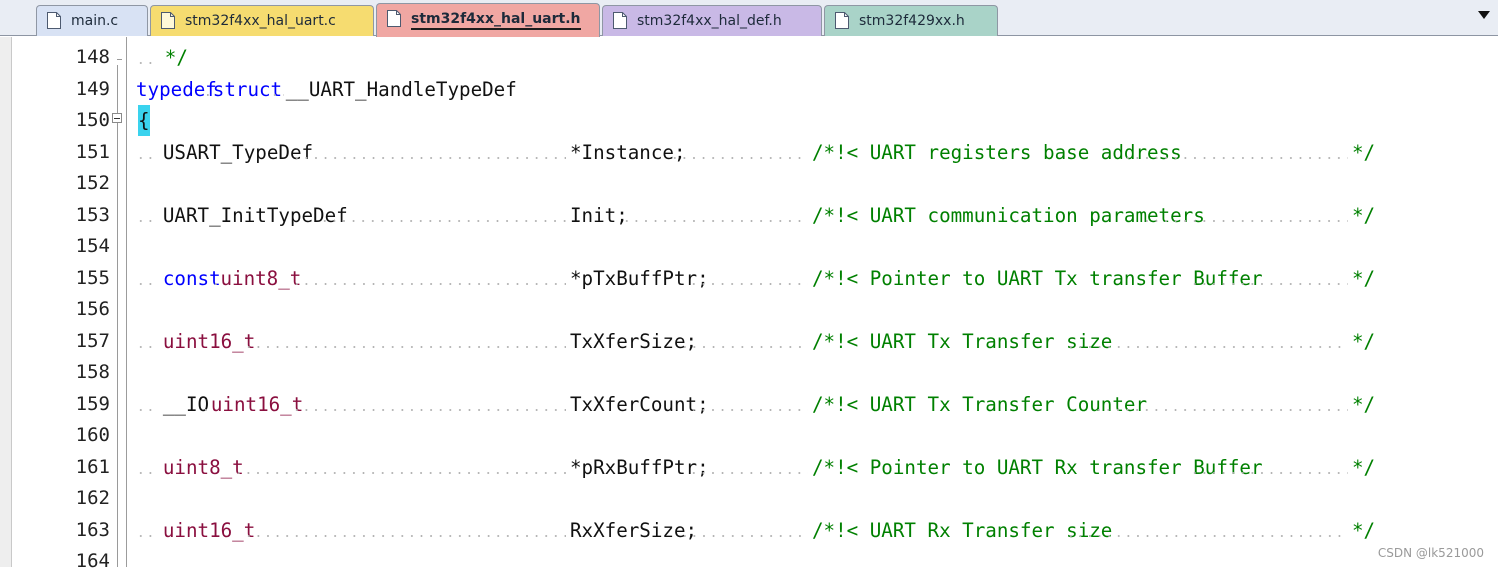  Describe the element at coordinates (92, 246) in the screenshot. I see `line-number-text: 154` at that location.